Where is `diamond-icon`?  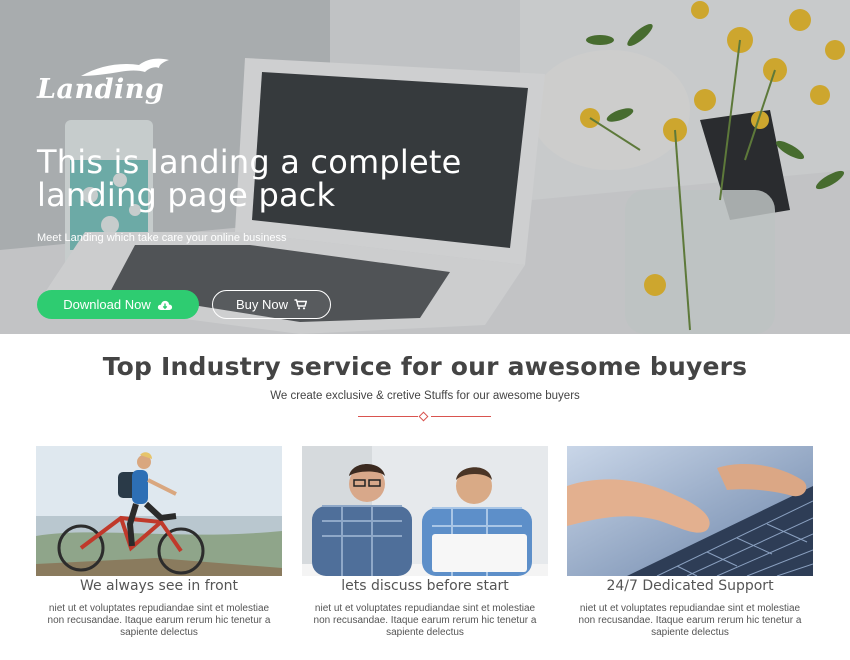 diamond-icon is located at coordinates (423, 416).